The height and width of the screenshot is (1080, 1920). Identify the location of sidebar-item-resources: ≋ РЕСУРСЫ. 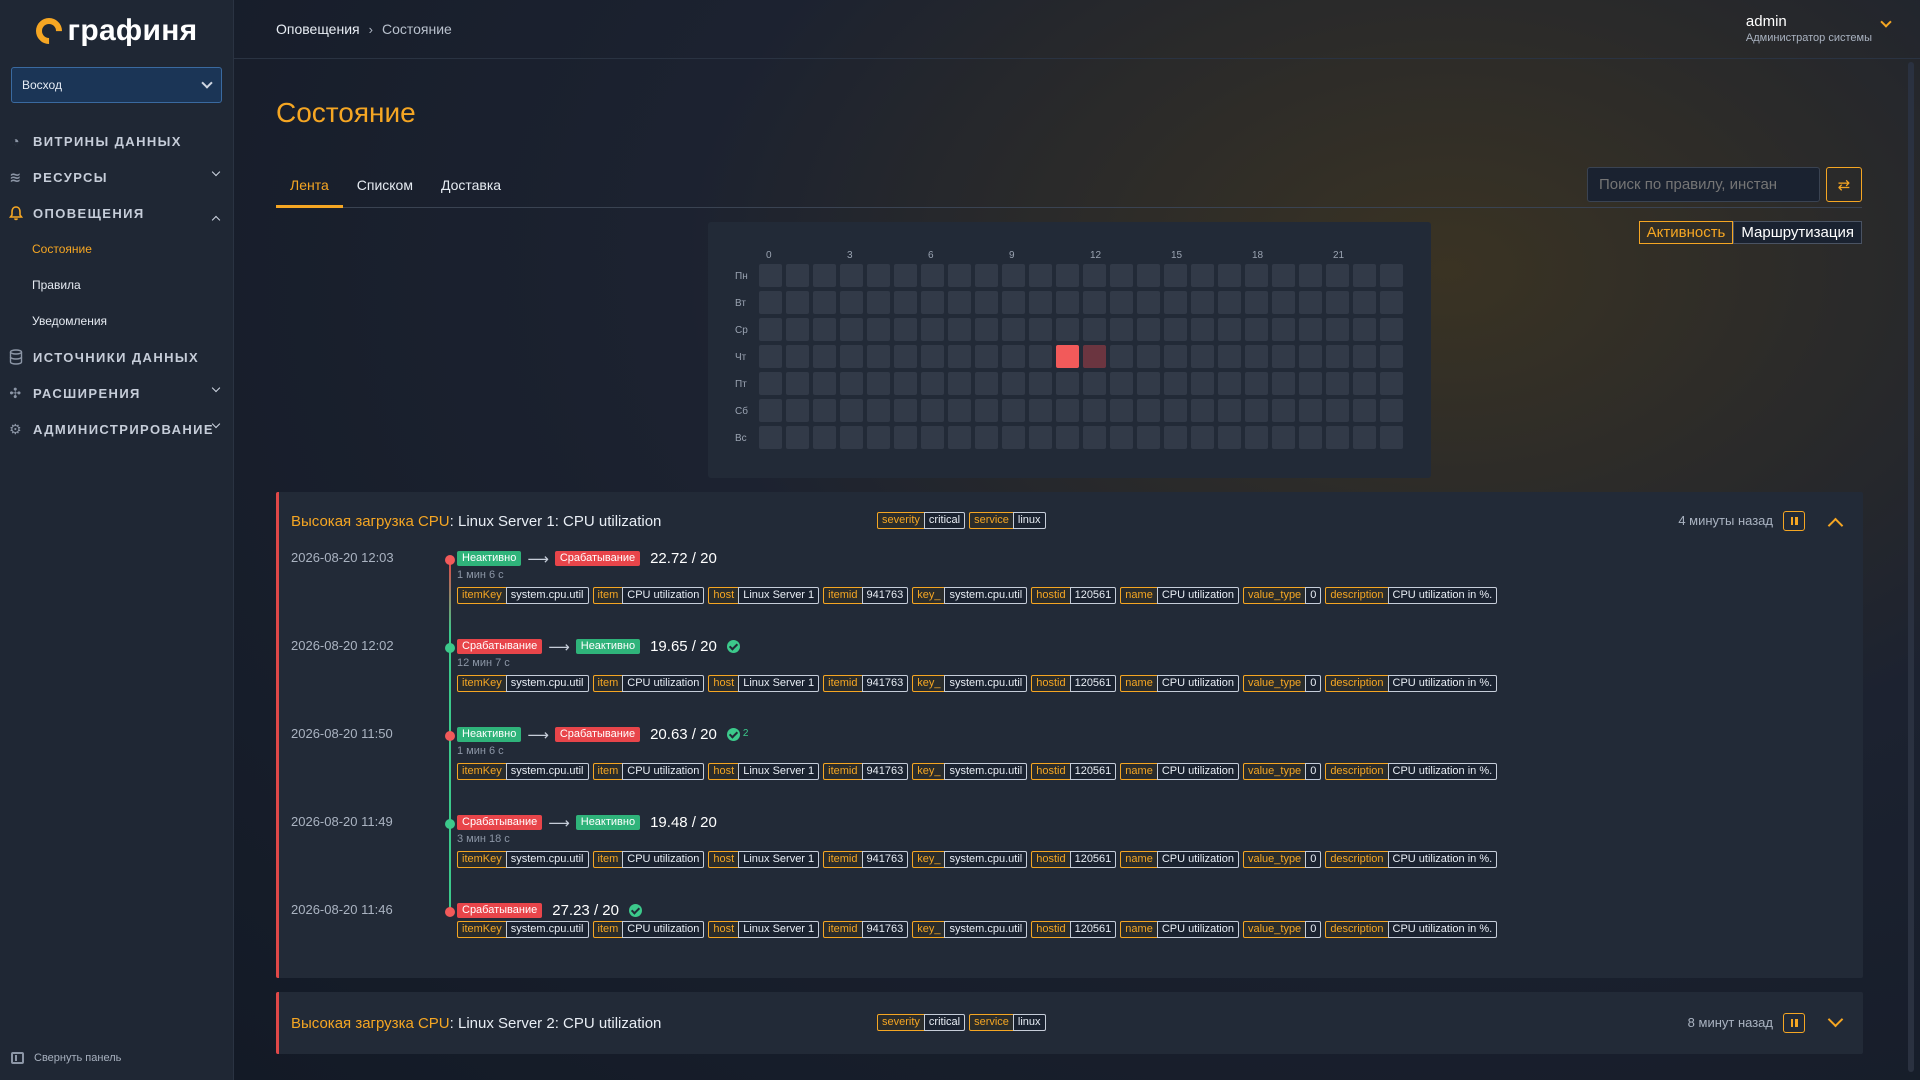
(116, 177).